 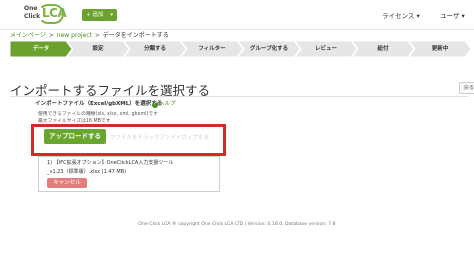 What do you see at coordinates (155, 105) in the screenshot?
I see `question-icon: ?` at bounding box center [155, 105].